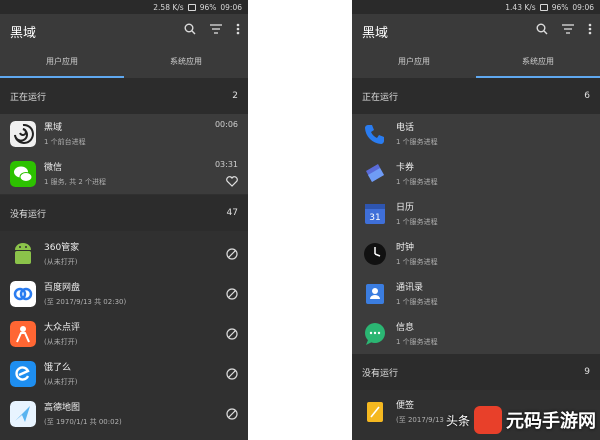  What do you see at coordinates (375, 254) in the screenshot?
I see `clock-icon` at bounding box center [375, 254].